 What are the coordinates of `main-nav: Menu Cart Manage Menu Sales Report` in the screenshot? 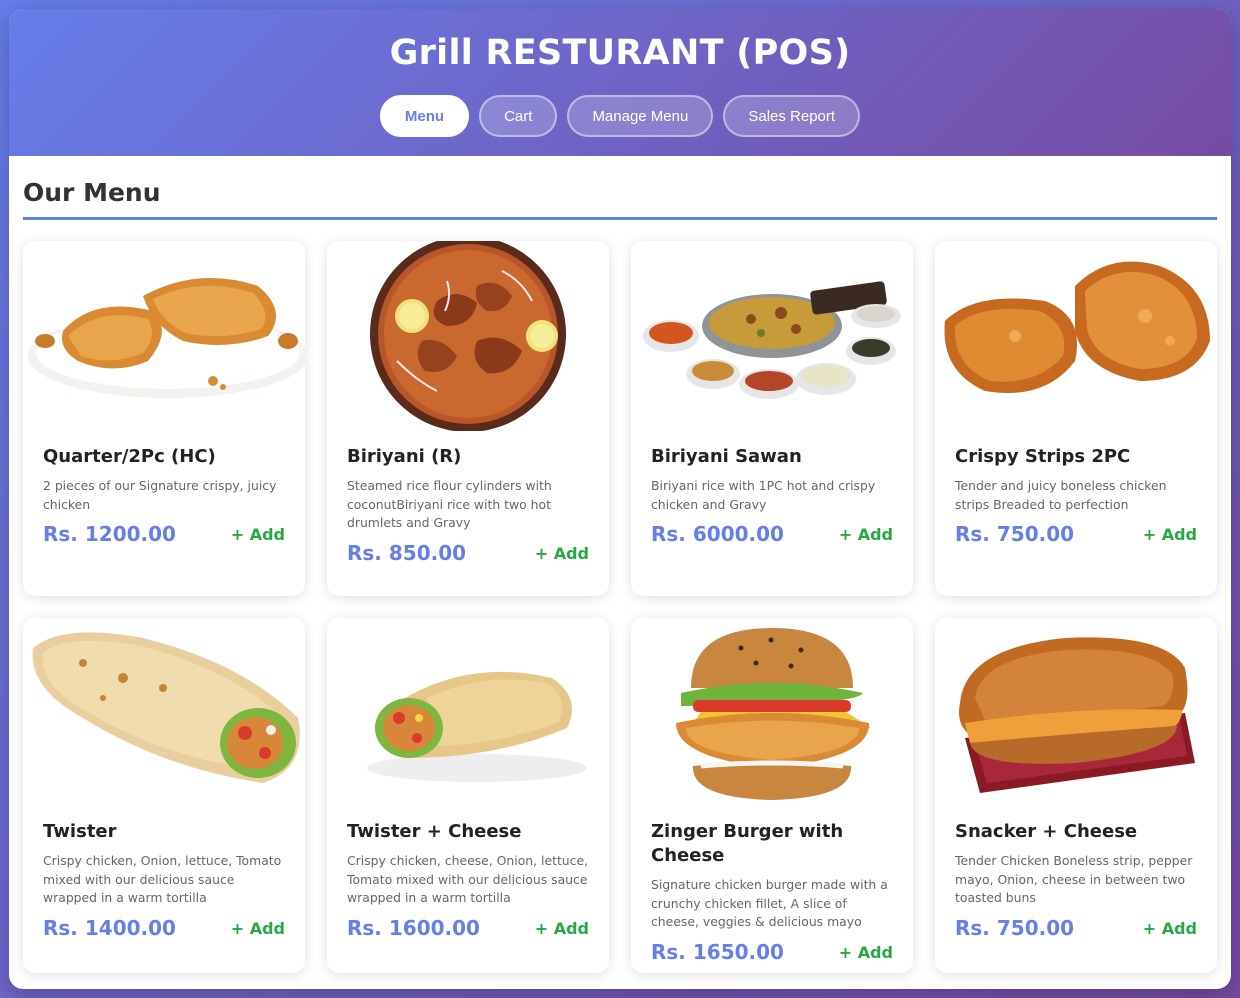 It's located at (620, 116).